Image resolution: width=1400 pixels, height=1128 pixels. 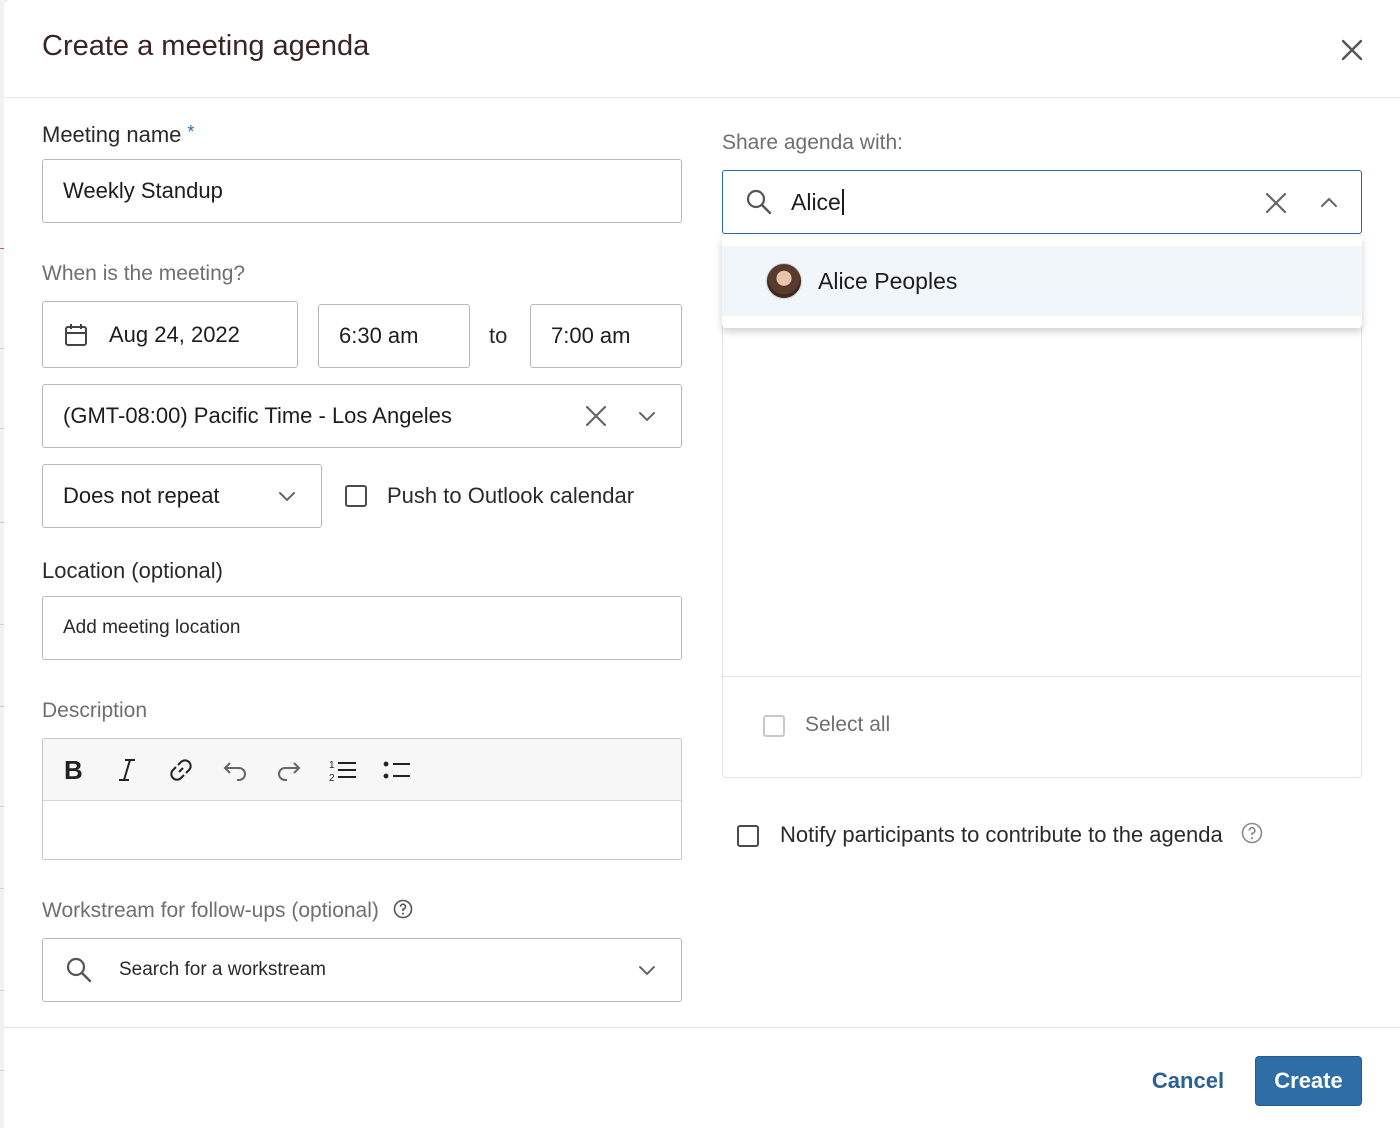 What do you see at coordinates (379, 335) in the screenshot?
I see `start-time-value: 6:30 am` at bounding box center [379, 335].